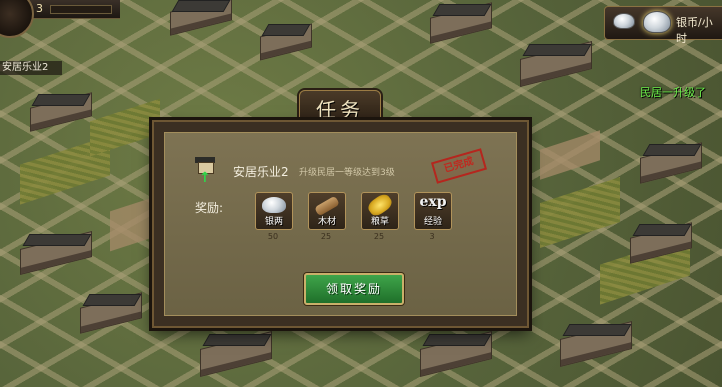 This screenshot has height=387, width=722. Describe the element at coordinates (624, 21) in the screenshot. I see `silver-icon` at that location.